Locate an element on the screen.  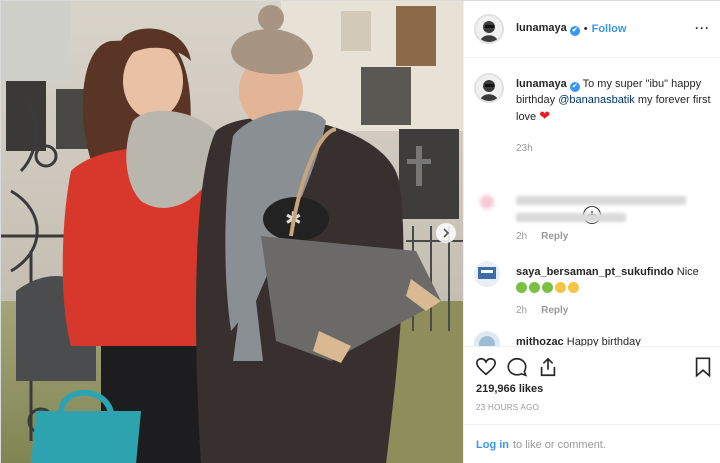
author-username-text: lunamaya is located at coordinates (541, 28).